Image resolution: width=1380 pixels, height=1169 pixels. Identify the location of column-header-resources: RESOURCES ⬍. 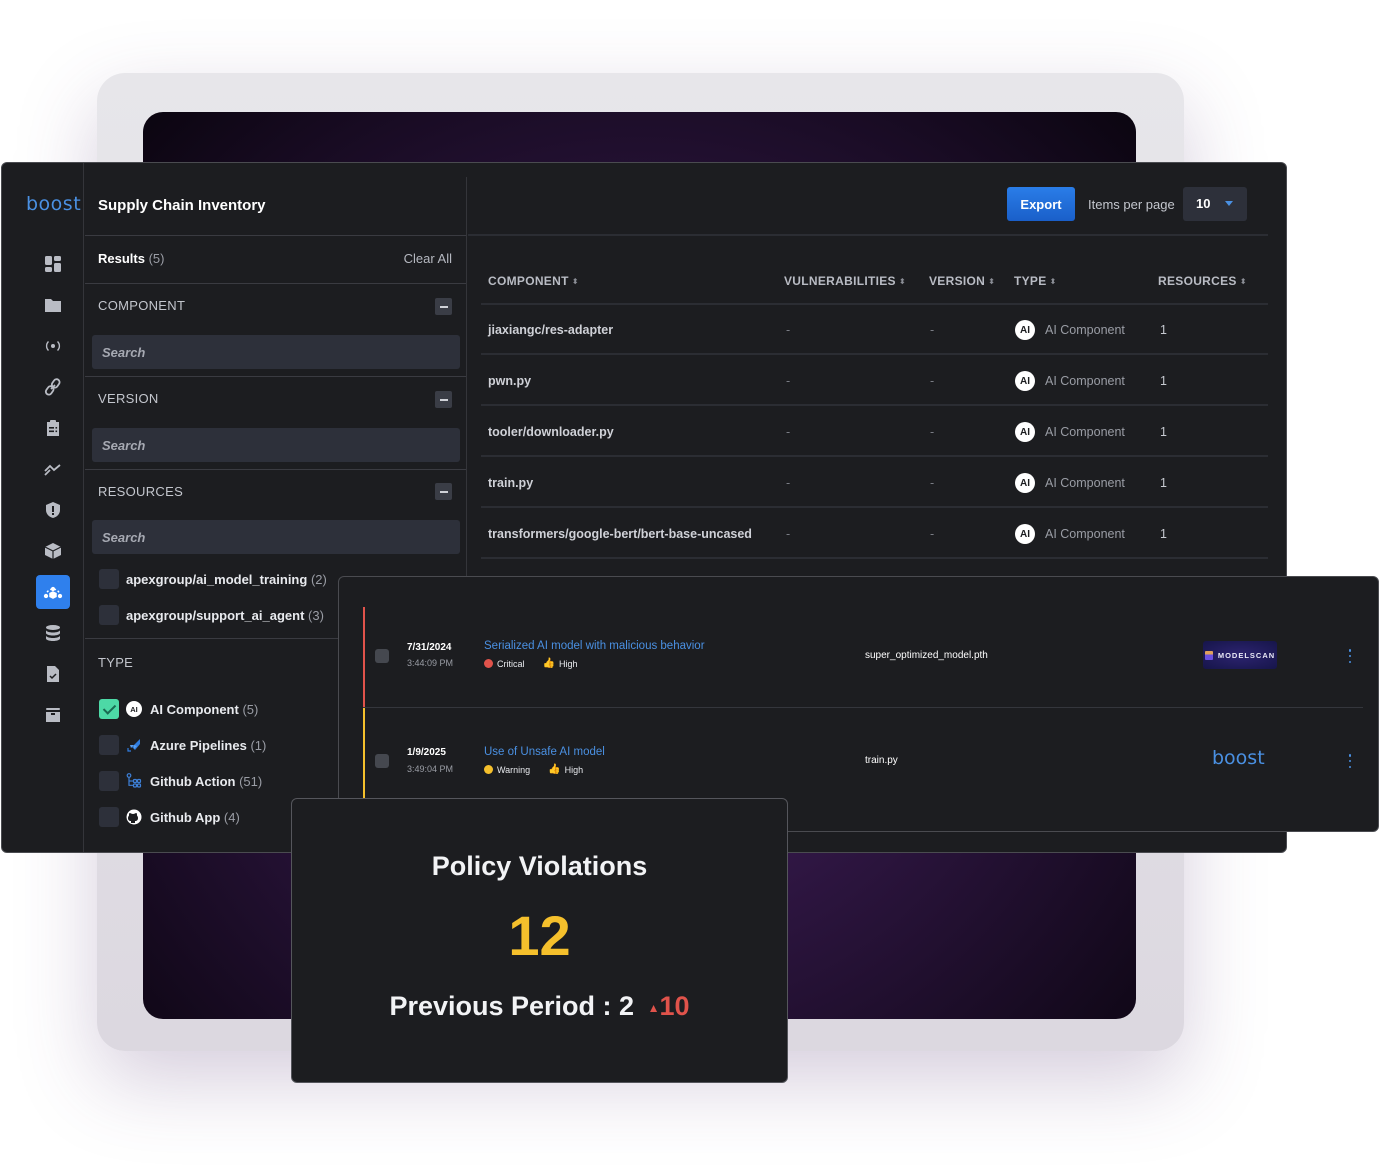
(1202, 281).